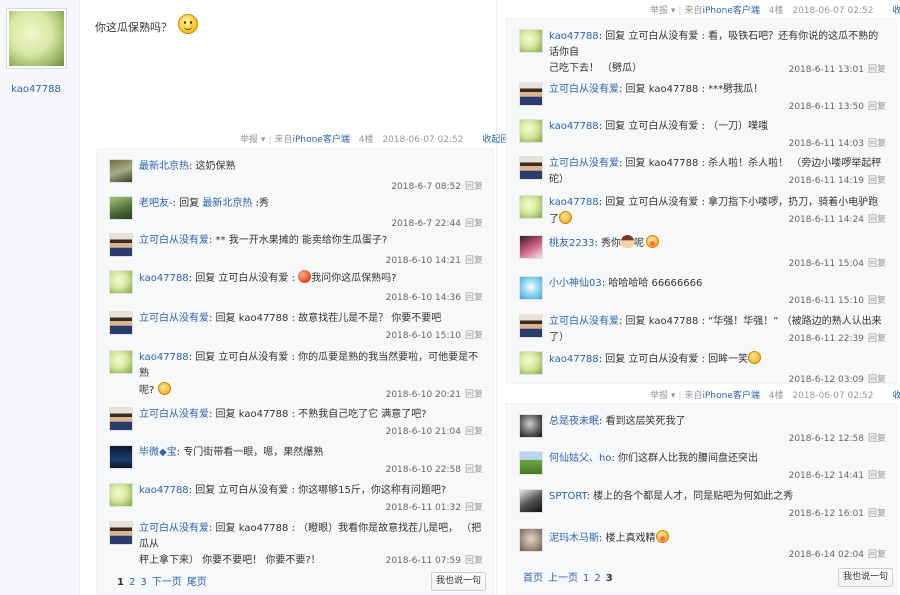 The width and height of the screenshot is (900, 595). Describe the element at coordinates (423, 561) in the screenshot. I see `reply-time: 2018-6-11 07:59` at that location.